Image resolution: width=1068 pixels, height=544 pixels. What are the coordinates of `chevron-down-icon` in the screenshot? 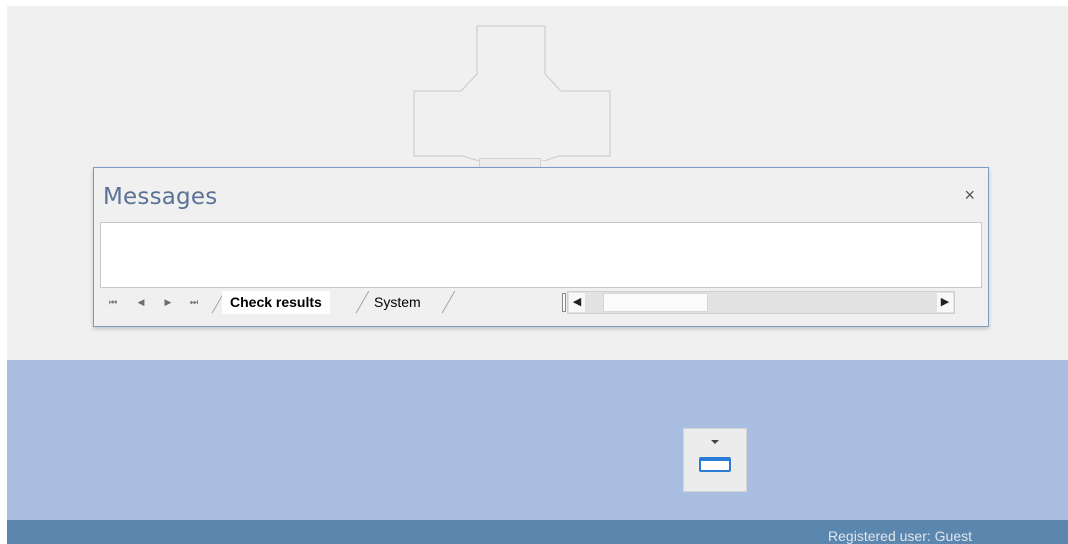 It's located at (715, 442).